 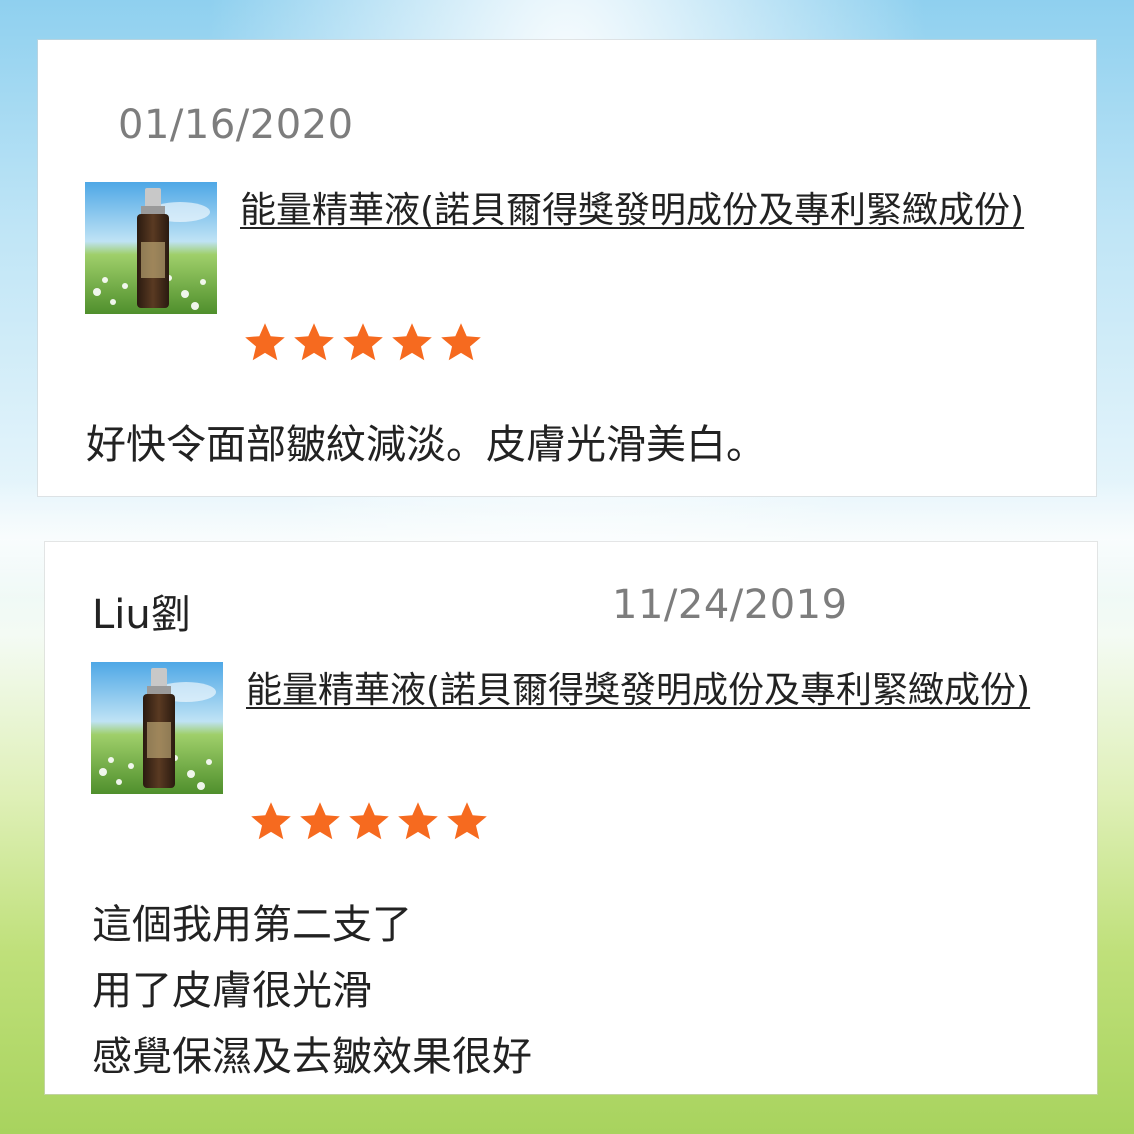 What do you see at coordinates (236, 125) in the screenshot?
I see `review-date: 01/16/2020` at bounding box center [236, 125].